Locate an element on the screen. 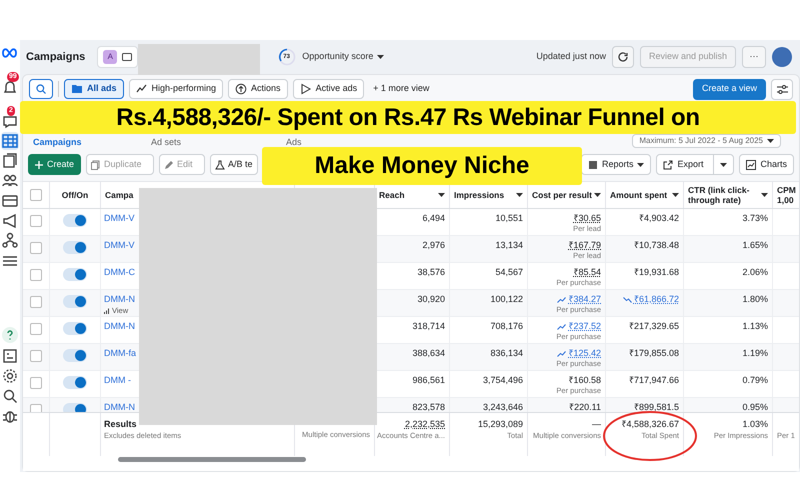 Image resolution: width=800 pixels, height=500 pixels. bar-chart-icon is located at coordinates (107, 311).